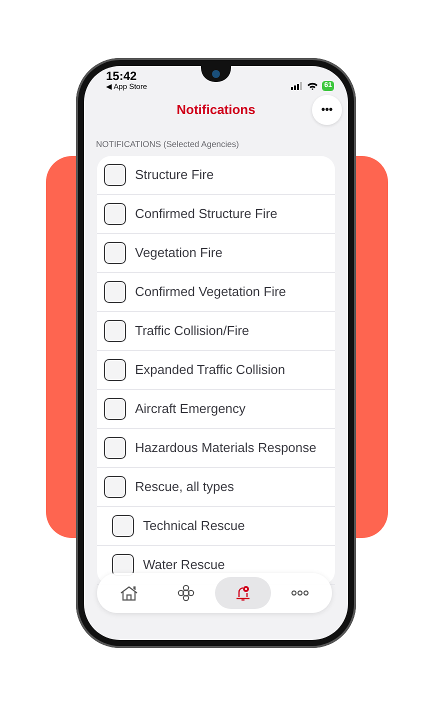  Describe the element at coordinates (178, 253) in the screenshot. I see `option-label: Vegetation Fire` at that location.